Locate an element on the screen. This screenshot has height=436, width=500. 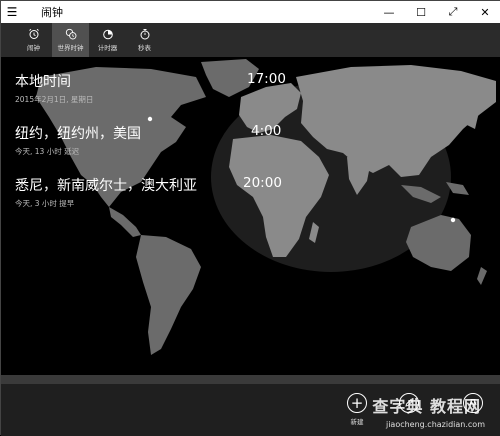
title-bar: ☰ 闹钟 — ☐ ⤢ ✕ is located at coordinates (250, 12).